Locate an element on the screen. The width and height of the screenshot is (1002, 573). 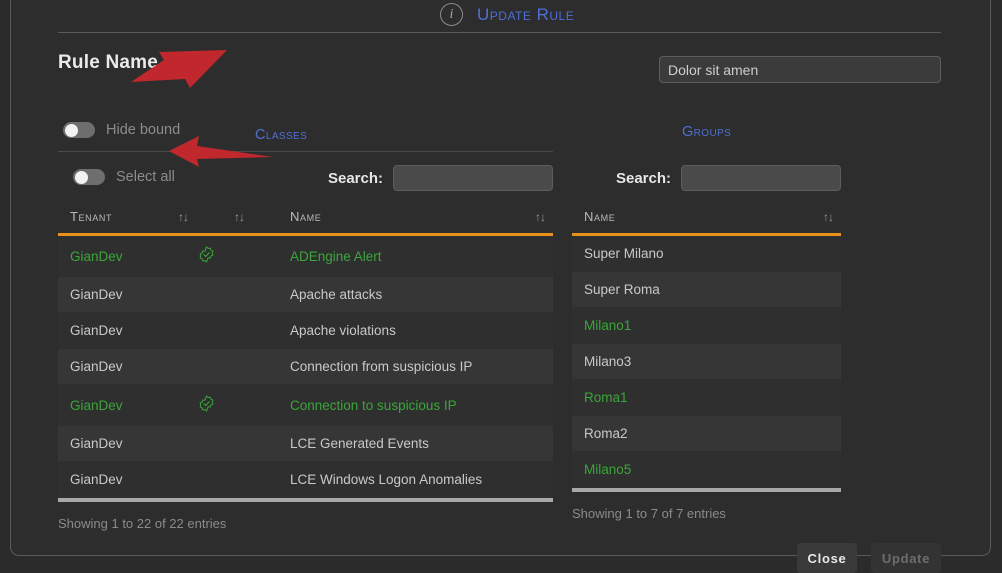
list-item: Milano1 is located at coordinates (706, 325).